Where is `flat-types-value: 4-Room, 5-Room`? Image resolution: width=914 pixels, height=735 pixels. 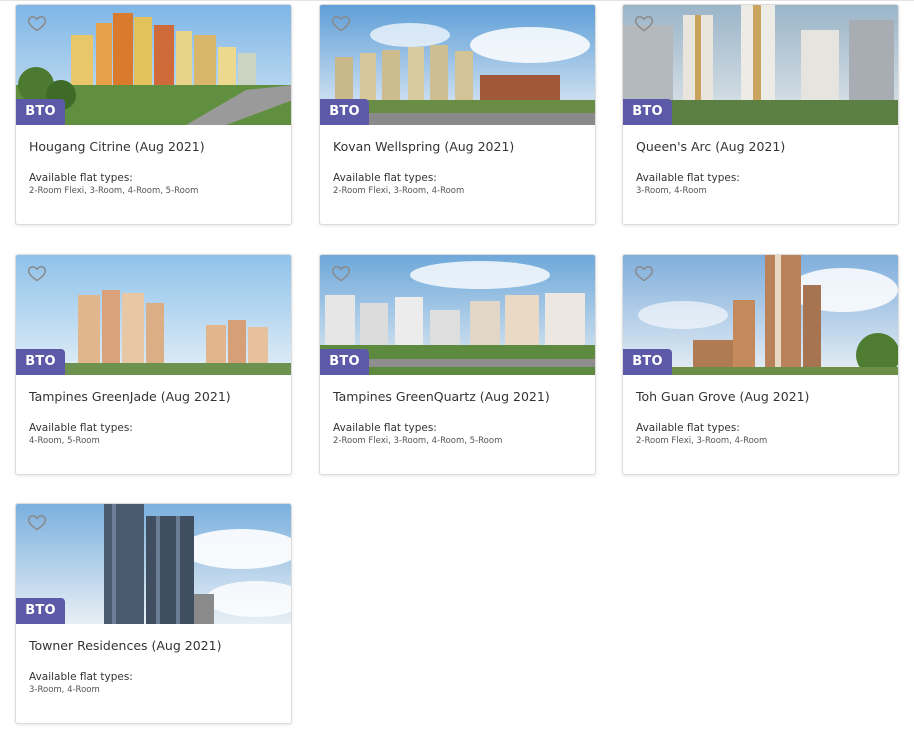
flat-types-value: 4-Room, 5-Room is located at coordinates (64, 441).